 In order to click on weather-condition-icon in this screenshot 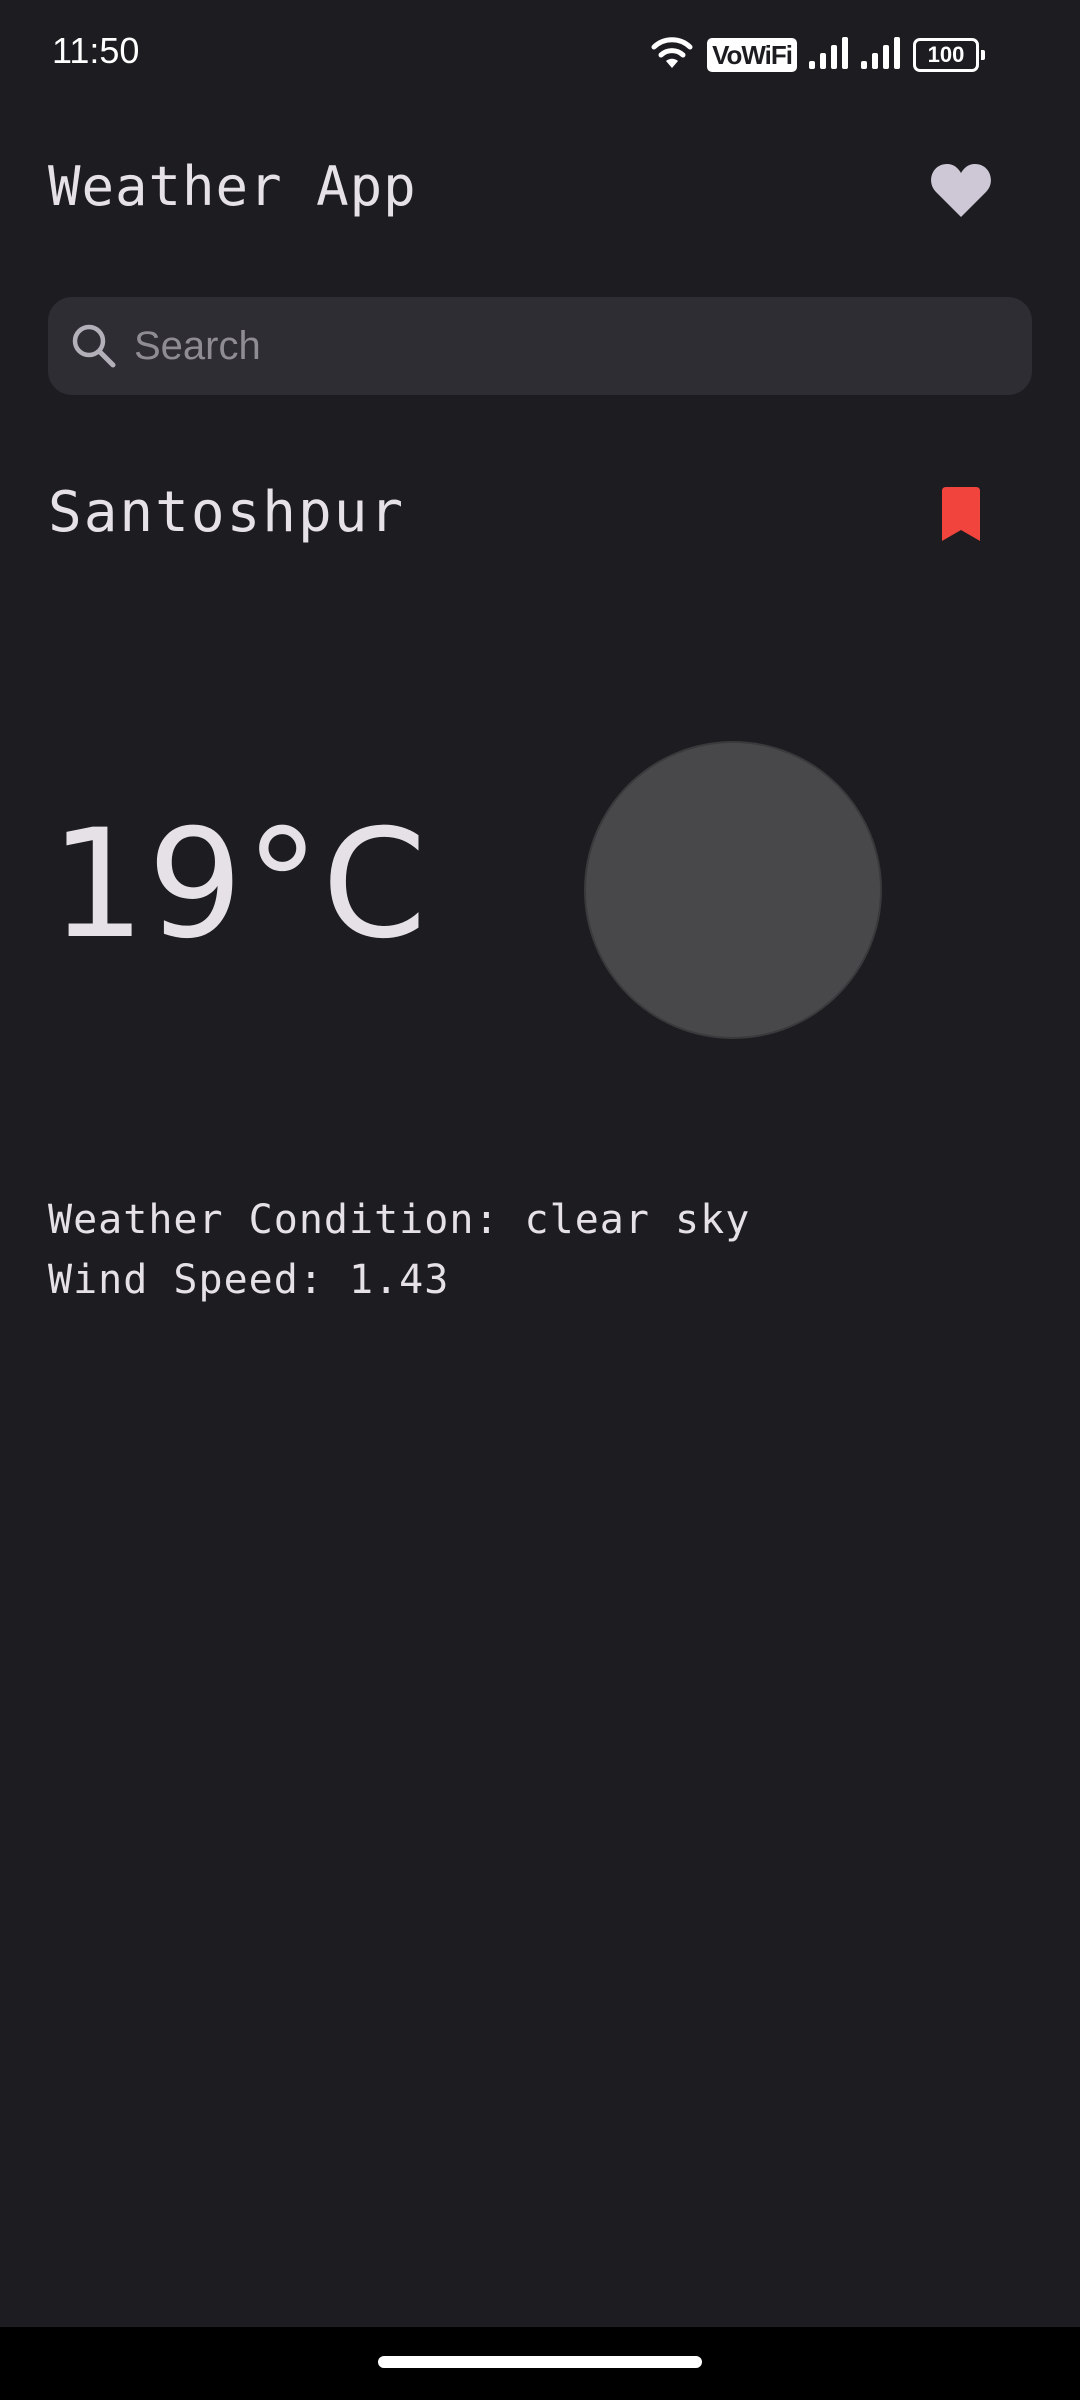, I will do `click(733, 890)`.